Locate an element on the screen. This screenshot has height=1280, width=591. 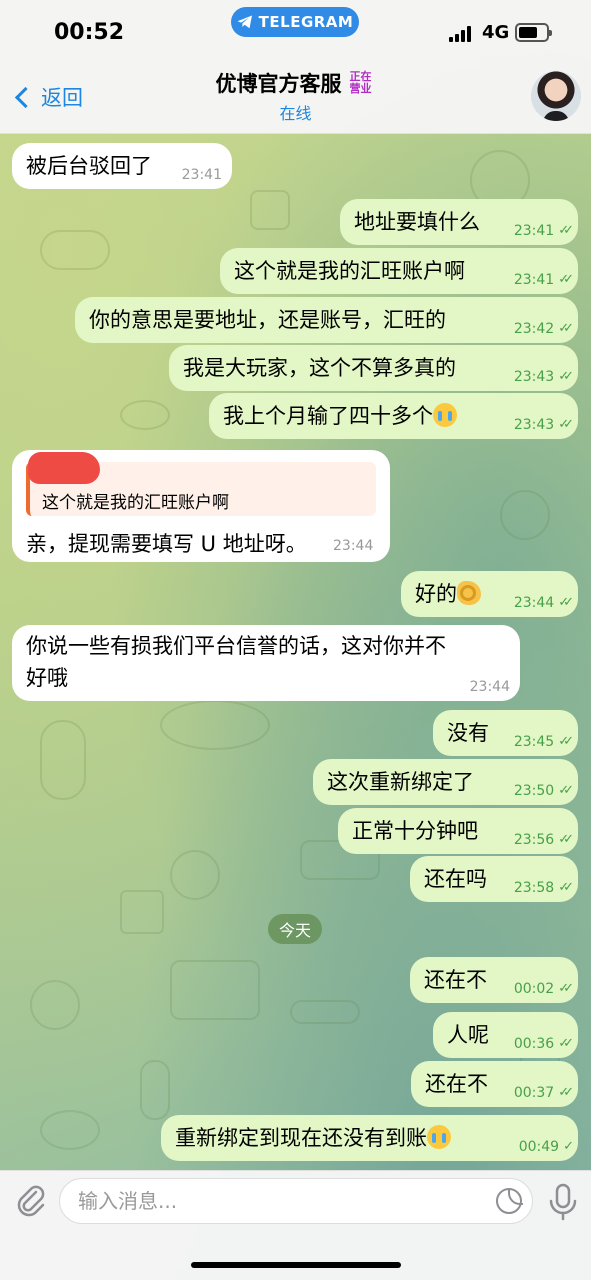
back-button: 返回 is located at coordinates (46, 97).